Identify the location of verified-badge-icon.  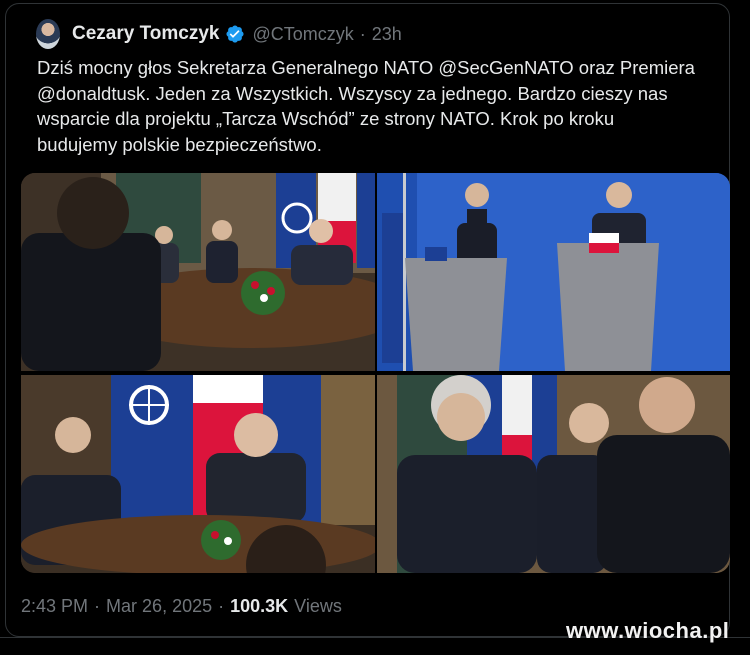
(234, 34).